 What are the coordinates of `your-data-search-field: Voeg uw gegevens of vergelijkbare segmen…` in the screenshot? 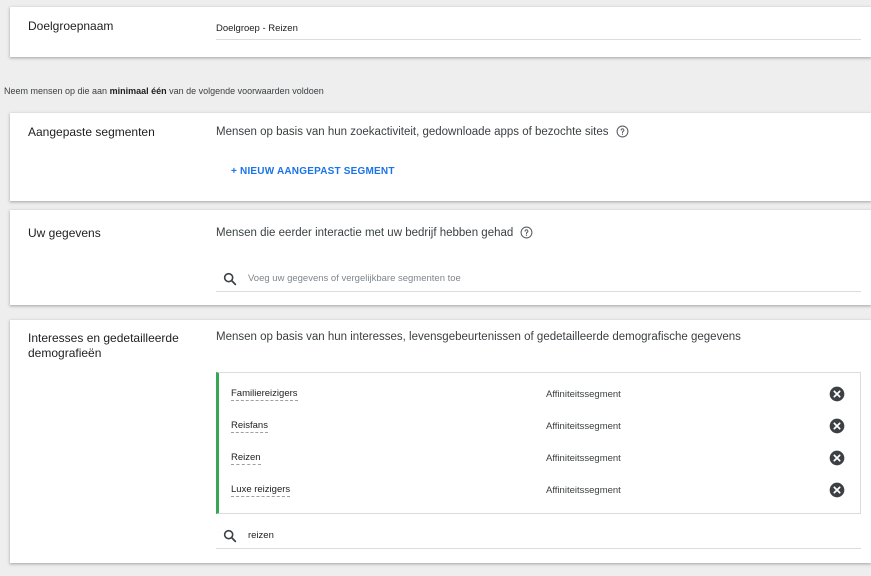 It's located at (538, 279).